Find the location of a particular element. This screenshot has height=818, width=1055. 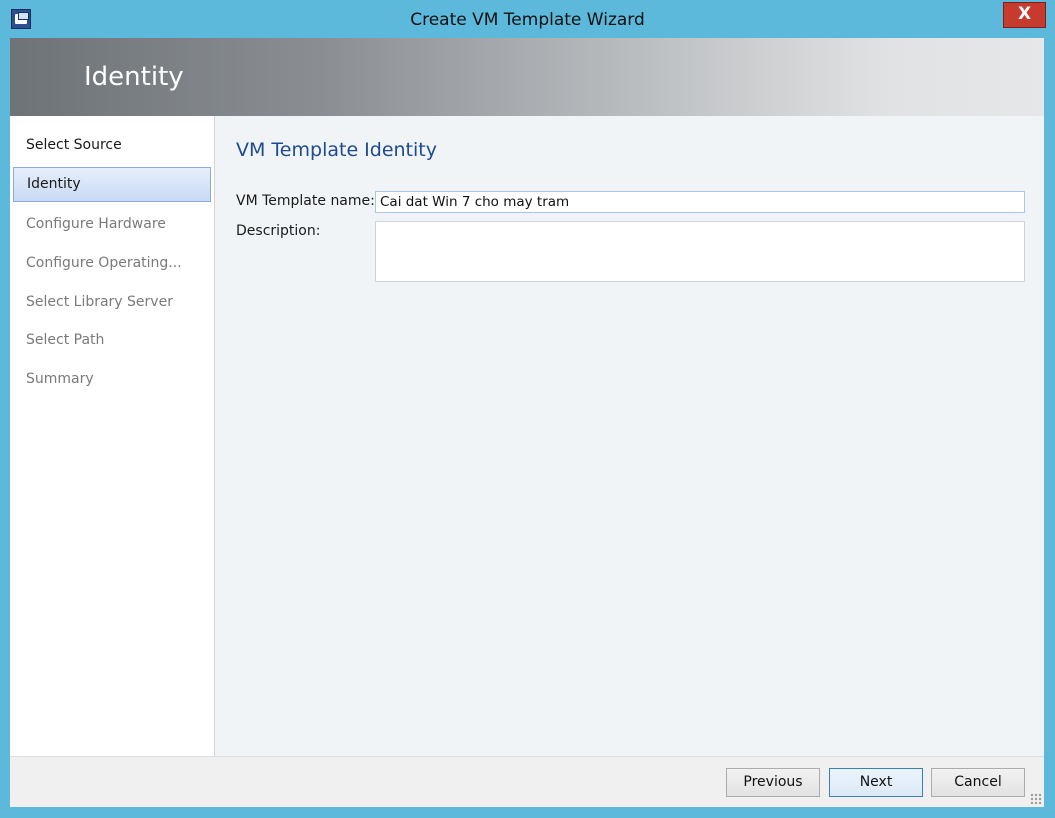

description-label: Description: is located at coordinates (278, 231).